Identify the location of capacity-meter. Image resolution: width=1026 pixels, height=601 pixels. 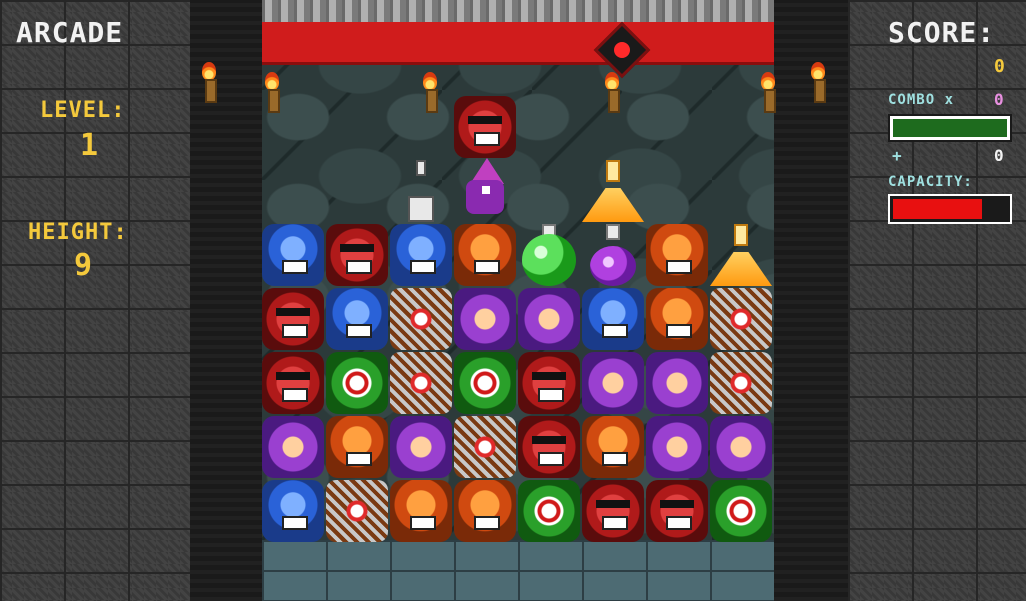
(950, 209).